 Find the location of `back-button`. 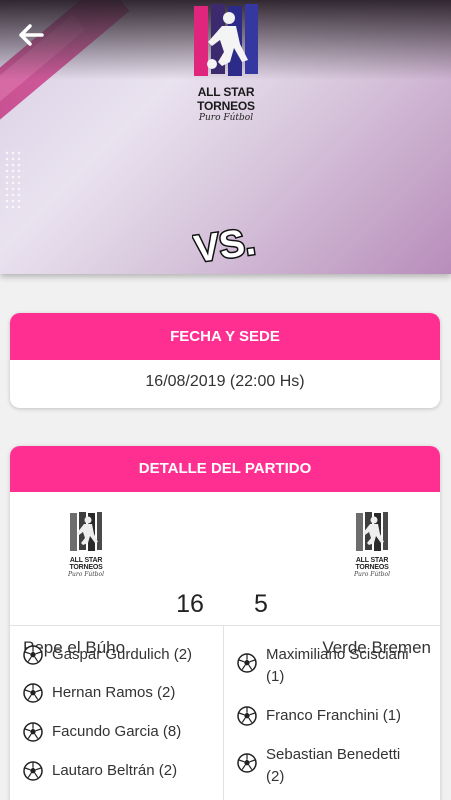

back-button is located at coordinates (31, 35).